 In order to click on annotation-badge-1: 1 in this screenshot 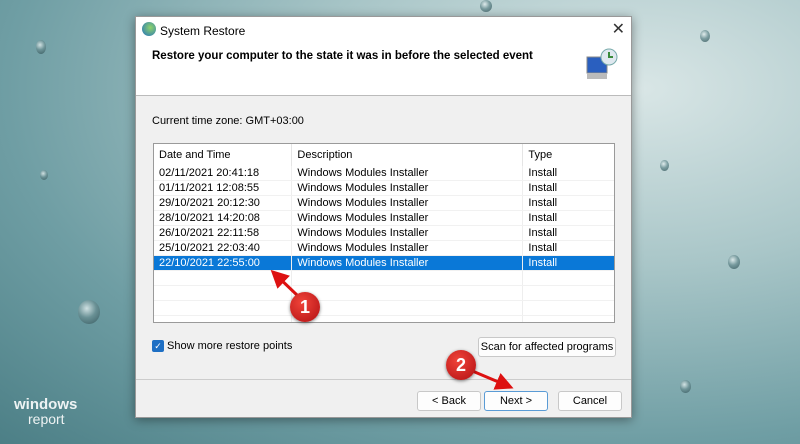, I will do `click(305, 307)`.